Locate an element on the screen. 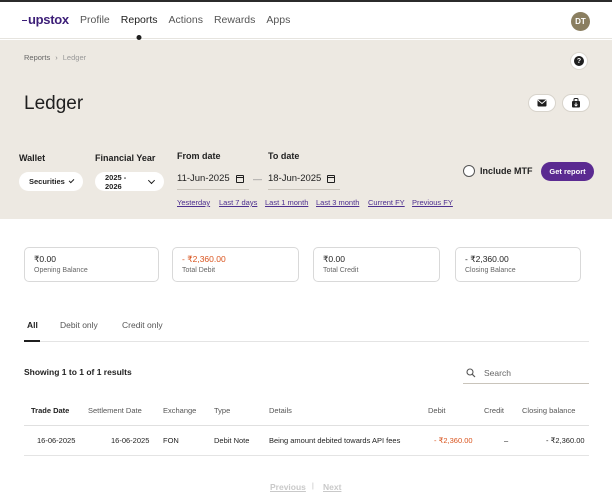 This screenshot has height=500, width=612. quick-range-yesterday: Yesterday is located at coordinates (193, 202).